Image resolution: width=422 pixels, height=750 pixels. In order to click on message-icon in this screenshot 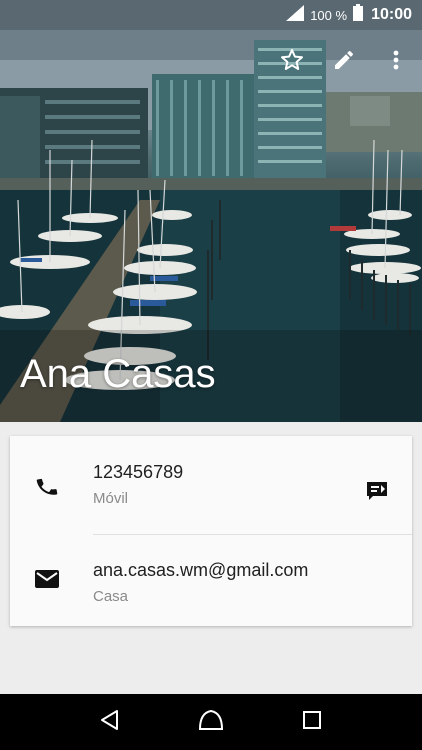, I will do `click(377, 493)`.